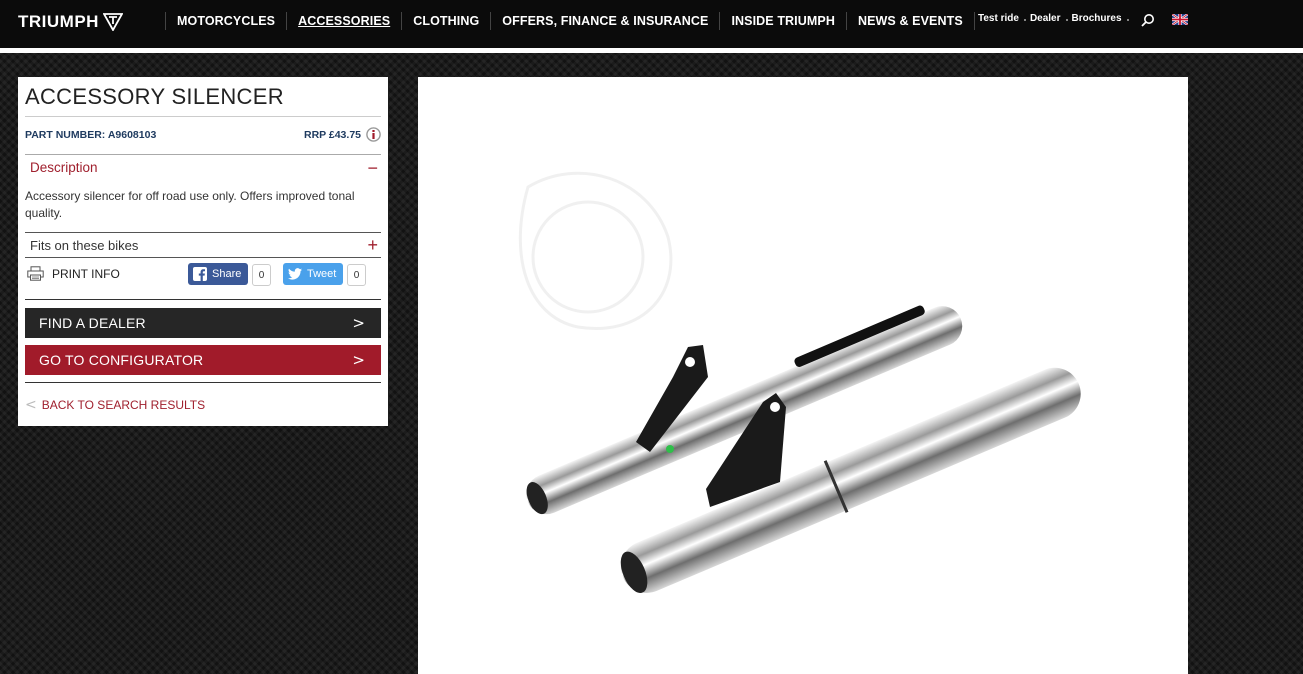 This screenshot has height=674, width=1303. Describe the element at coordinates (356, 275) in the screenshot. I see `twitter-tweet-count: 0` at that location.